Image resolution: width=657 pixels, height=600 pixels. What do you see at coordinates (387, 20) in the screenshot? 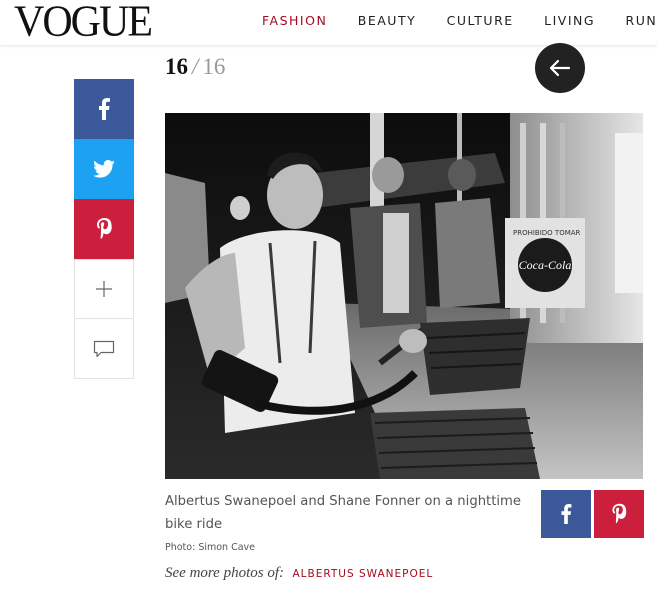
I see `nav-beauty: BEAUTY` at bounding box center [387, 20].